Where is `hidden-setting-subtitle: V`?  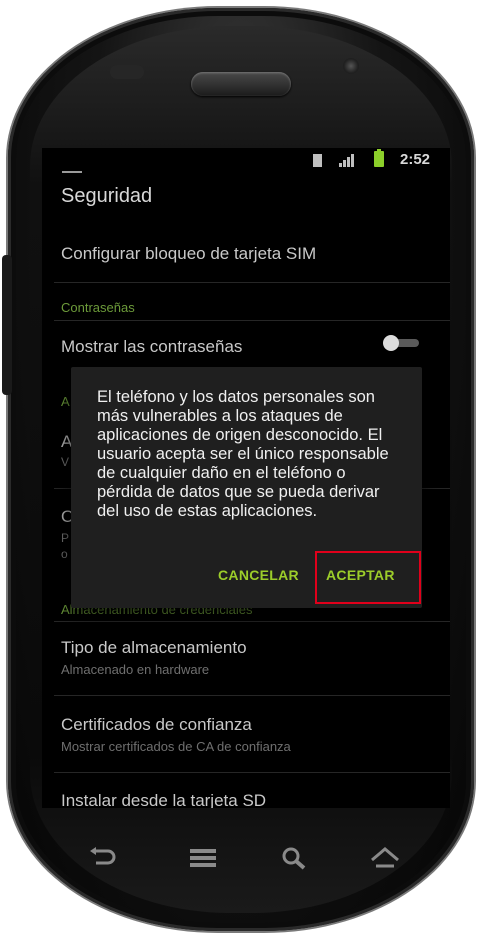
hidden-setting-subtitle: V is located at coordinates (65, 462).